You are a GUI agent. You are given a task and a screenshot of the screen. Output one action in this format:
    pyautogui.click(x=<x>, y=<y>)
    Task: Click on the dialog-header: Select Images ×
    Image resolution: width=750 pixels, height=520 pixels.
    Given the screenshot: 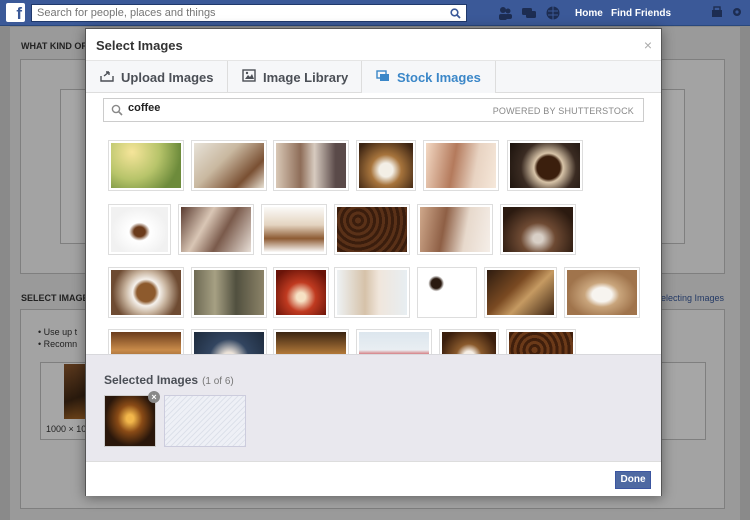 What is the action you would take?
    pyautogui.click(x=373, y=45)
    